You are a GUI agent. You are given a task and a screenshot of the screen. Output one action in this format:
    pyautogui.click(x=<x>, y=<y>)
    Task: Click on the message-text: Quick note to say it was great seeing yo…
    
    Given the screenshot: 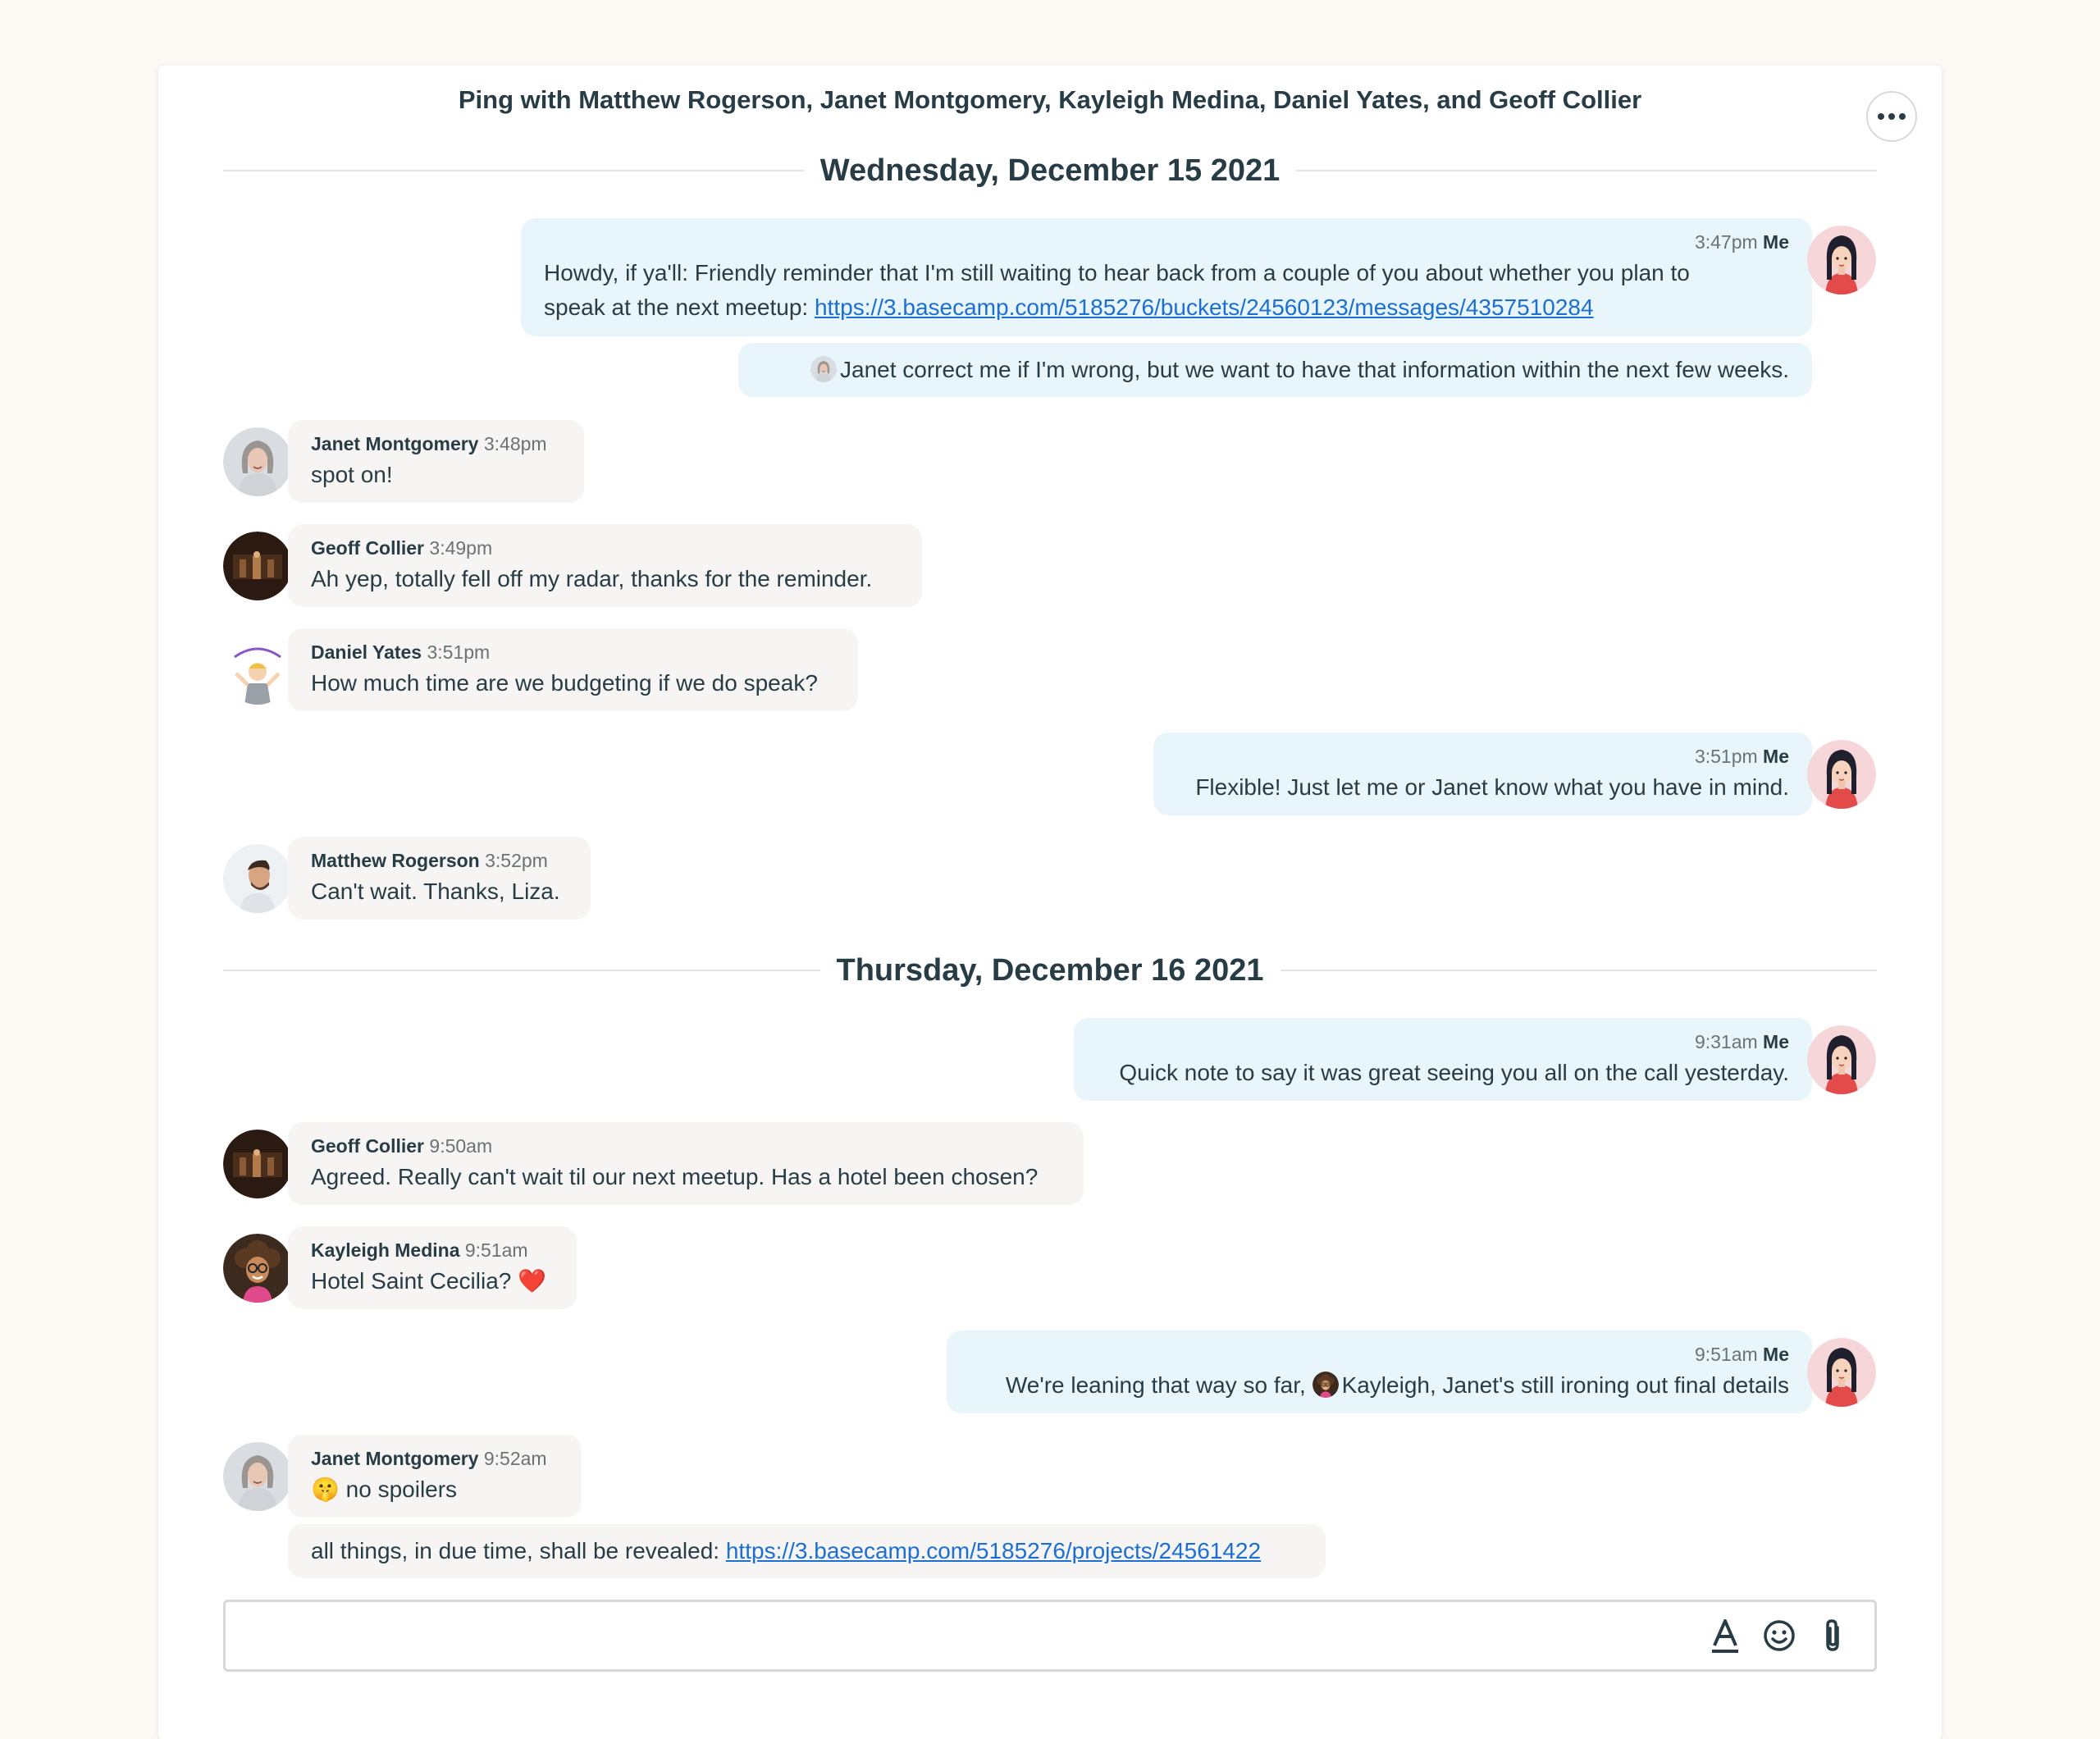 What is the action you would take?
    pyautogui.click(x=1454, y=1072)
    